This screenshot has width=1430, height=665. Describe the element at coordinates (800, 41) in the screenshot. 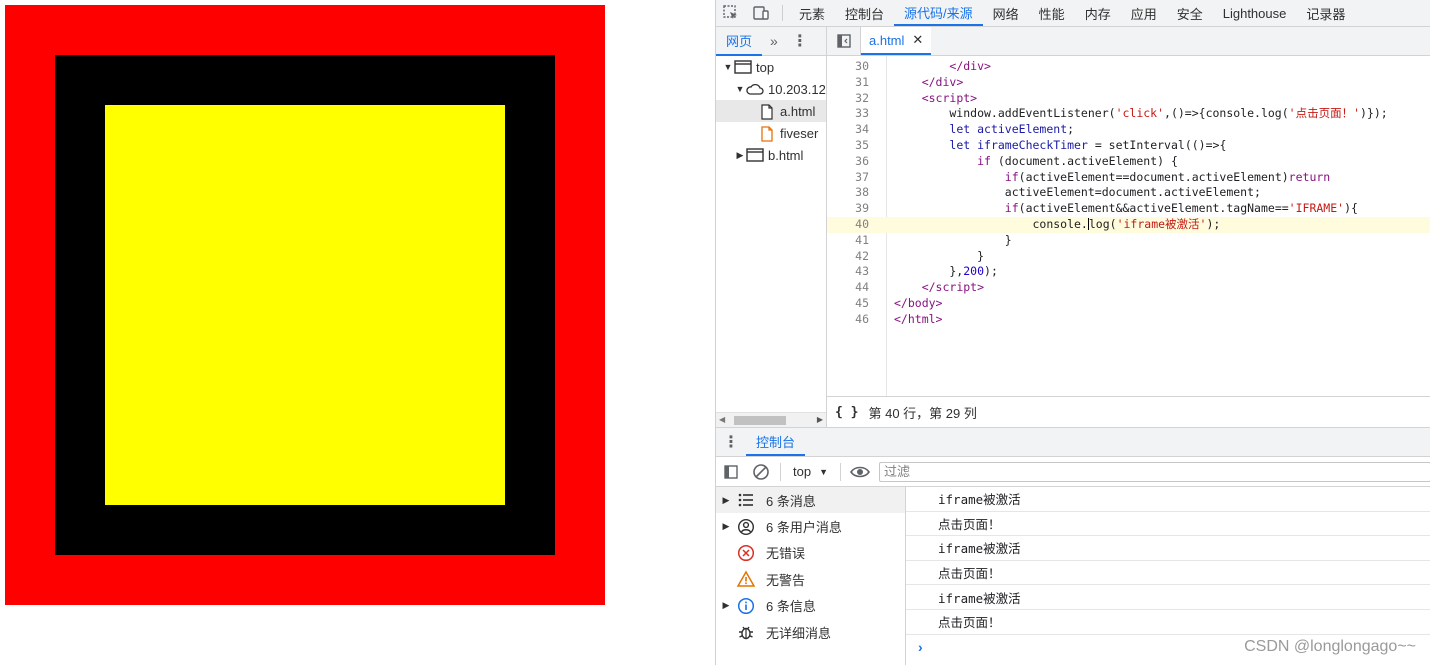

I see `kebab-menu-icon: ⋮` at that location.